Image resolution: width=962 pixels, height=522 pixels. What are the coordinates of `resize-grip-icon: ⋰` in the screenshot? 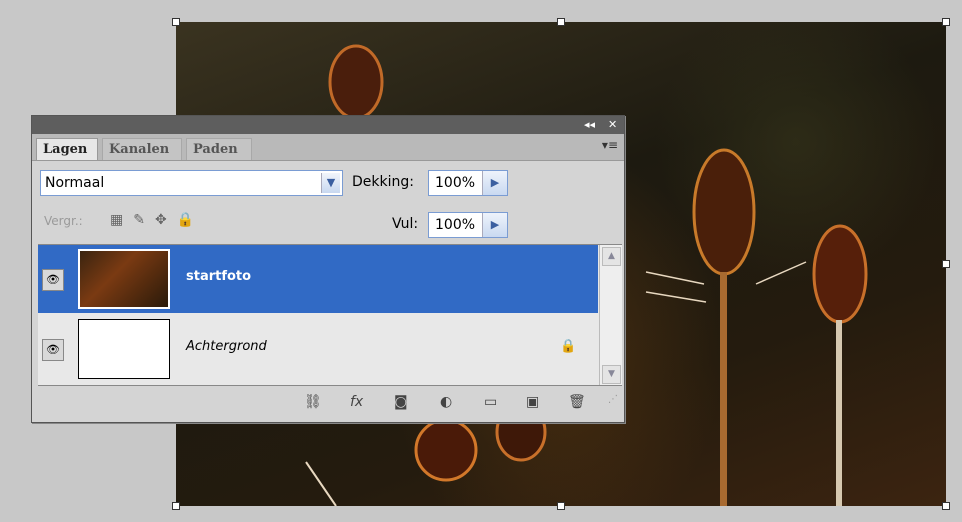 It's located at (613, 399).